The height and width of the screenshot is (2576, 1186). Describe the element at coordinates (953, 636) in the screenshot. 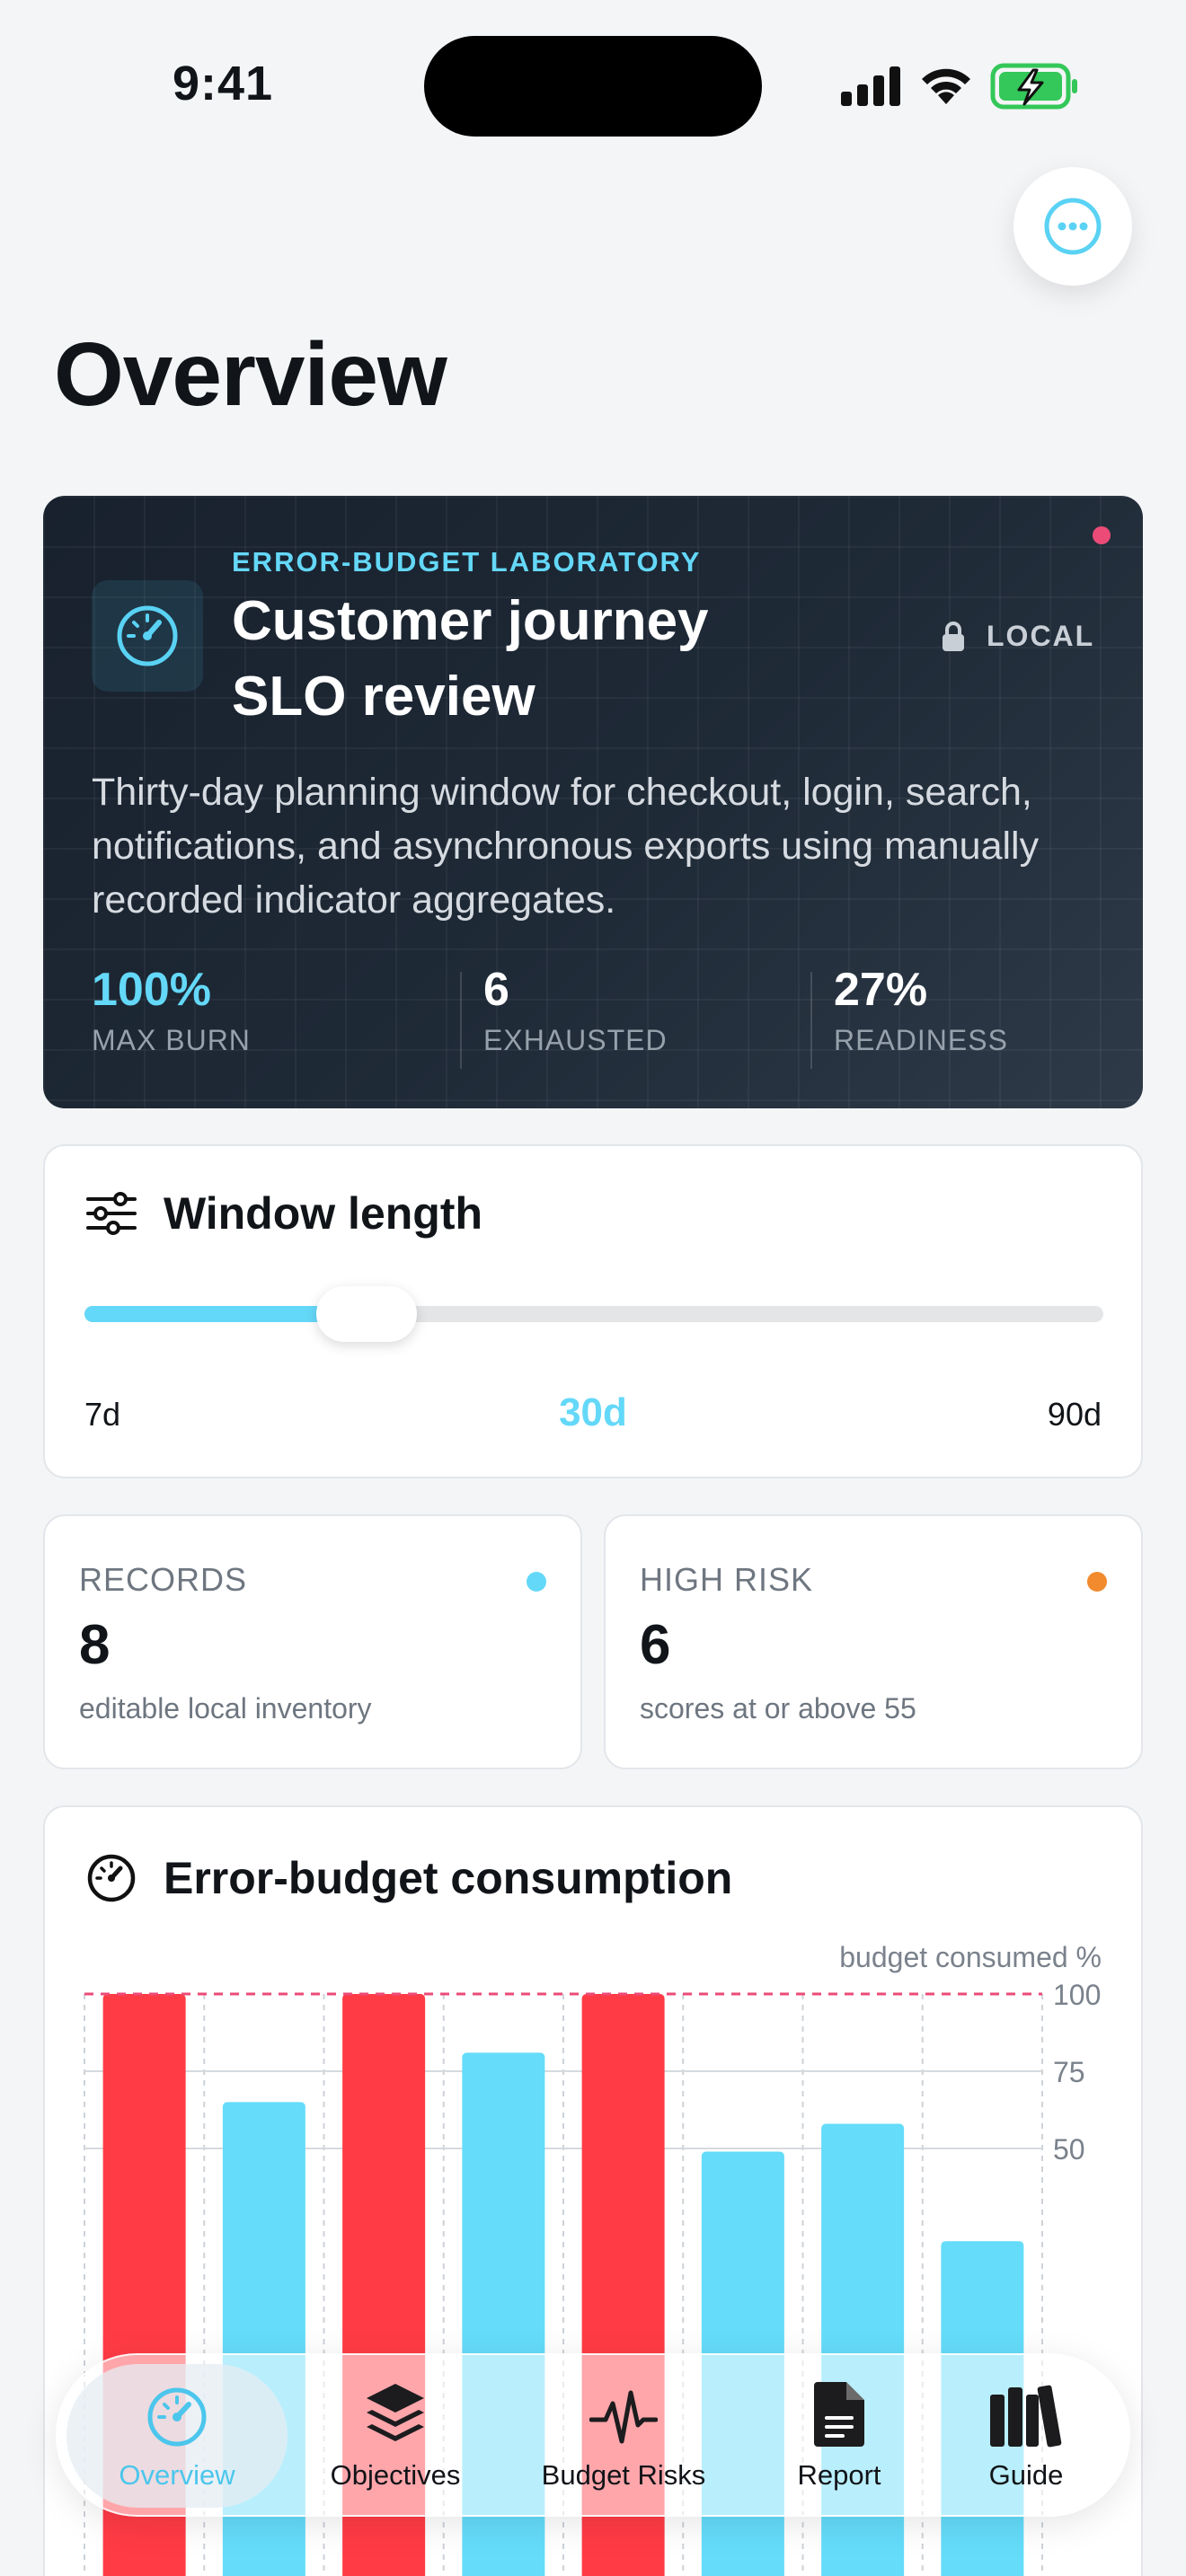

I see `lock-icon` at that location.